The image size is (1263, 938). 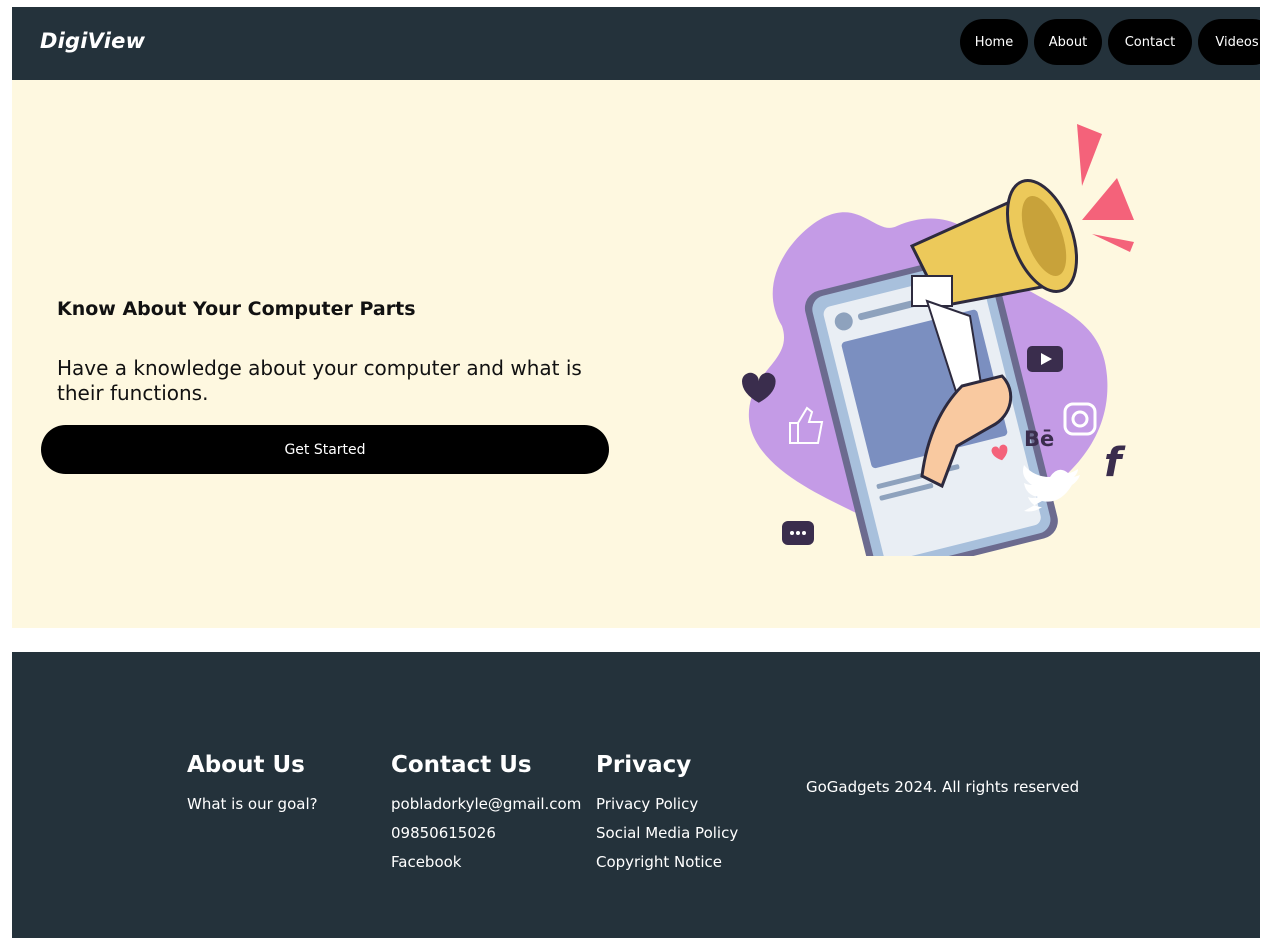 I want to click on hero-illustration: Bē f, so click(x=938, y=340).